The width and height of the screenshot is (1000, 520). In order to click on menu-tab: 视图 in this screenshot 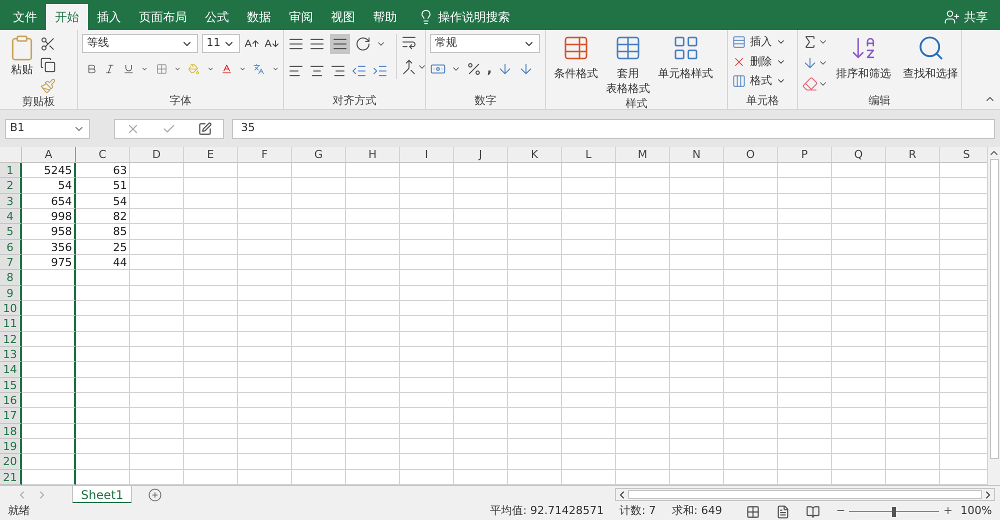, I will do `click(343, 17)`.